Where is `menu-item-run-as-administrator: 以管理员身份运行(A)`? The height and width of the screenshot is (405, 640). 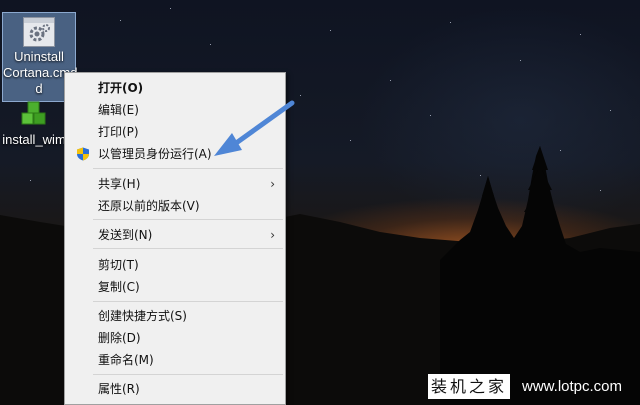 menu-item-run-as-administrator: 以管理员身份运行(A) is located at coordinates (175, 154).